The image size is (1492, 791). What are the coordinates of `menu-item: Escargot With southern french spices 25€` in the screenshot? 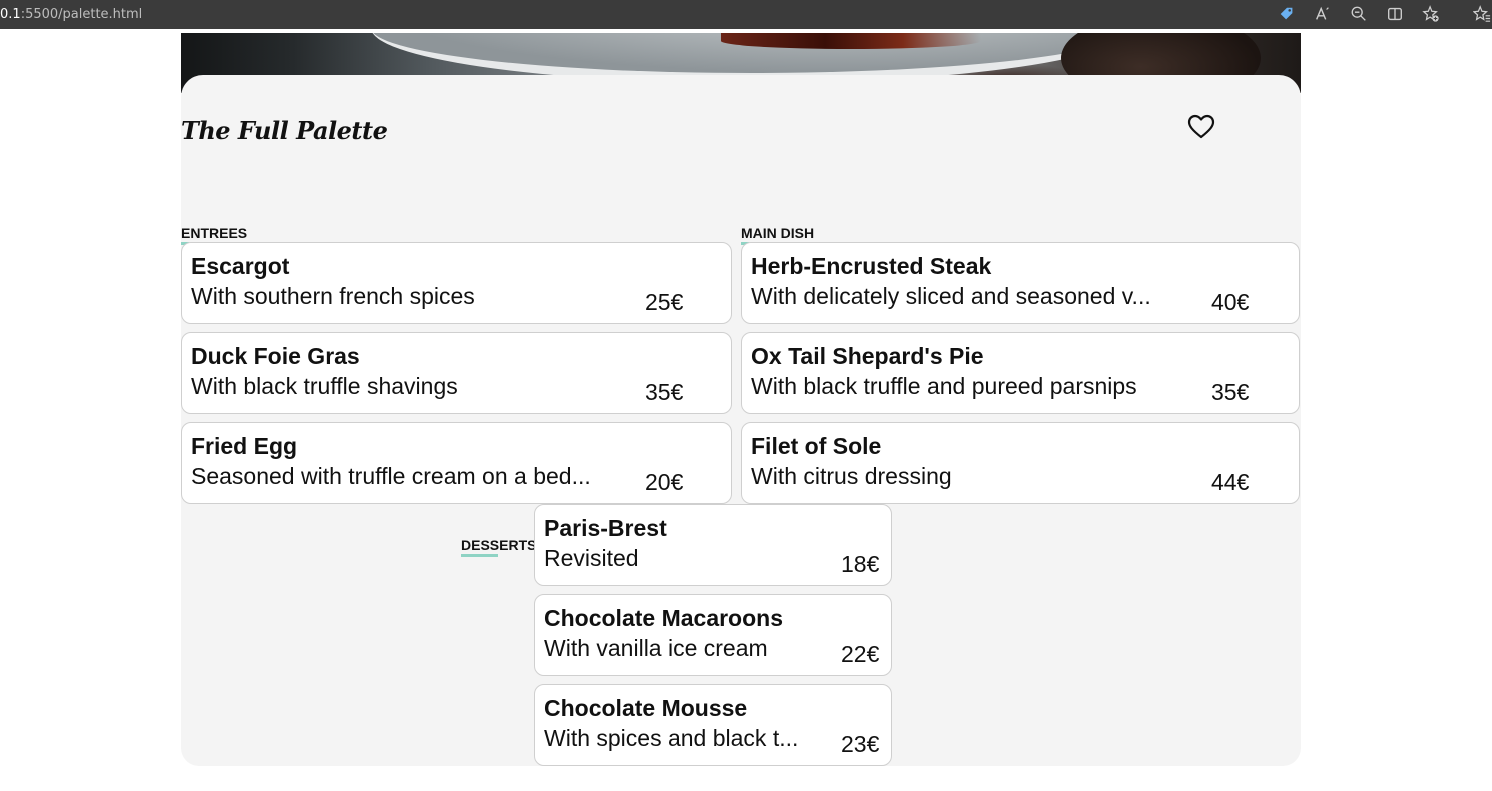 It's located at (456, 283).